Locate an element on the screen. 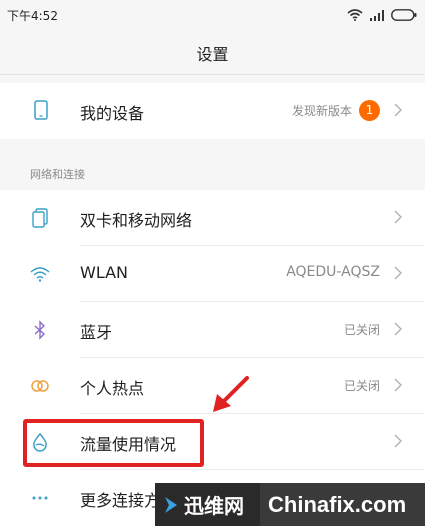  wlan-row: WLAN AQEDU-AQSZ is located at coordinates (212, 274).